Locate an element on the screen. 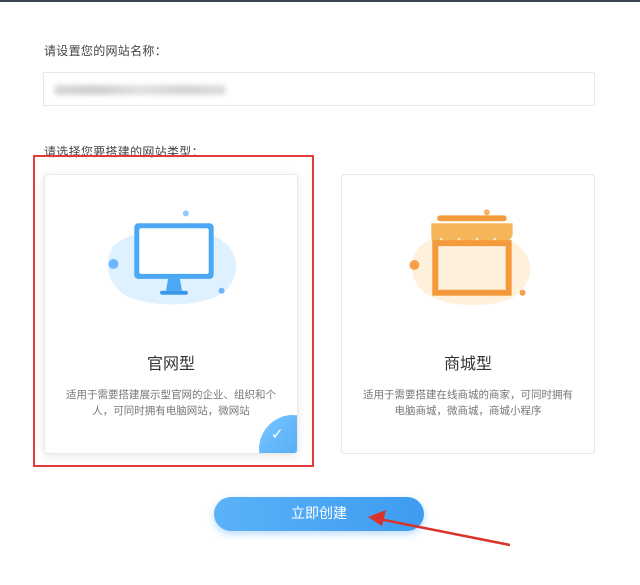  check-icon: ✓ is located at coordinates (277, 434).